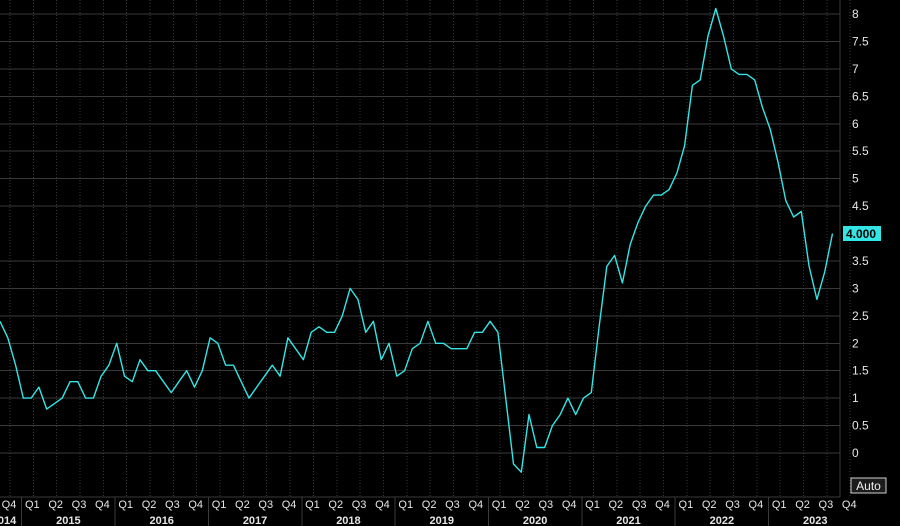  I want to click on x-tick-year: 2022, so click(722, 520).